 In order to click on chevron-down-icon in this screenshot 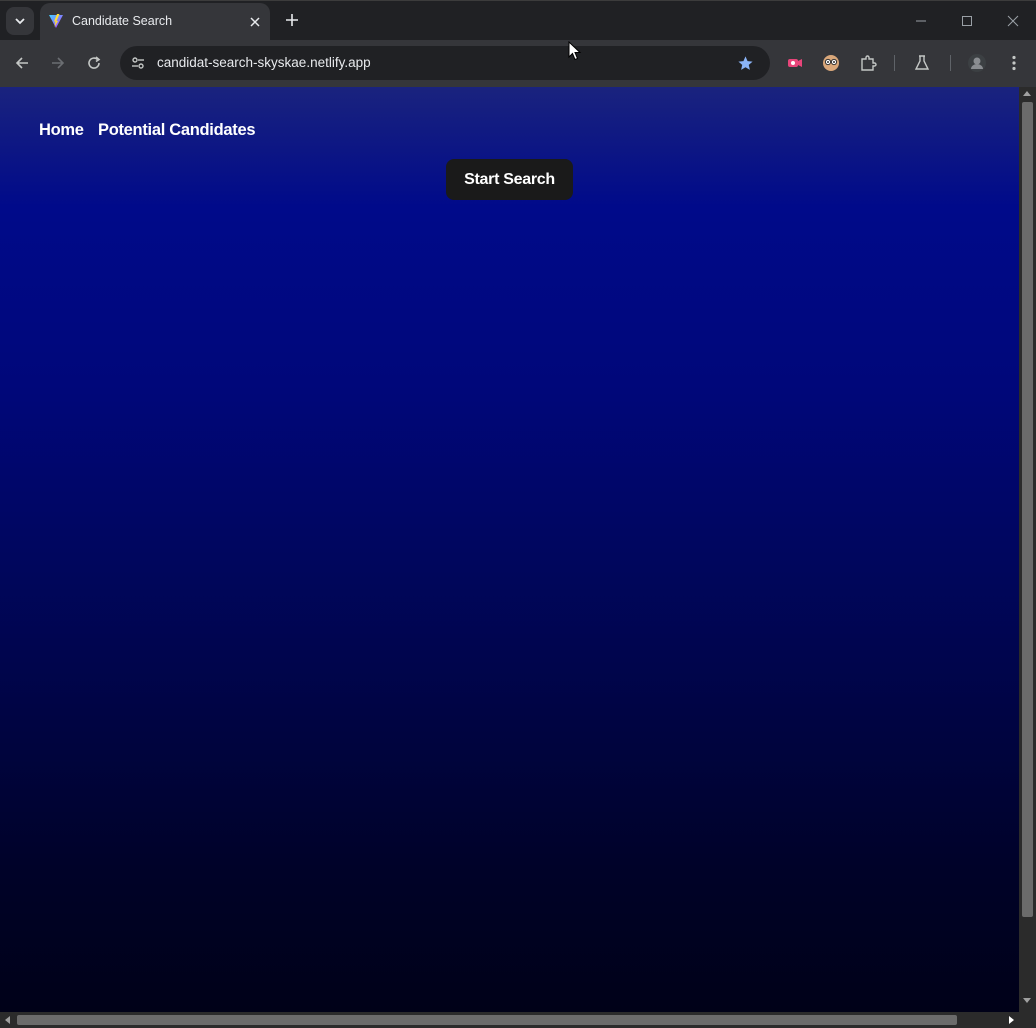, I will do `click(20, 21)`.